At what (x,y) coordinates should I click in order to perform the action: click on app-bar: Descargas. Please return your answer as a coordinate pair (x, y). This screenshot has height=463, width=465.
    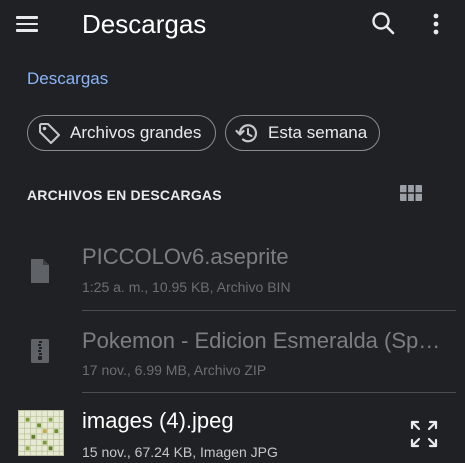
    Looking at the image, I should click on (232, 25).